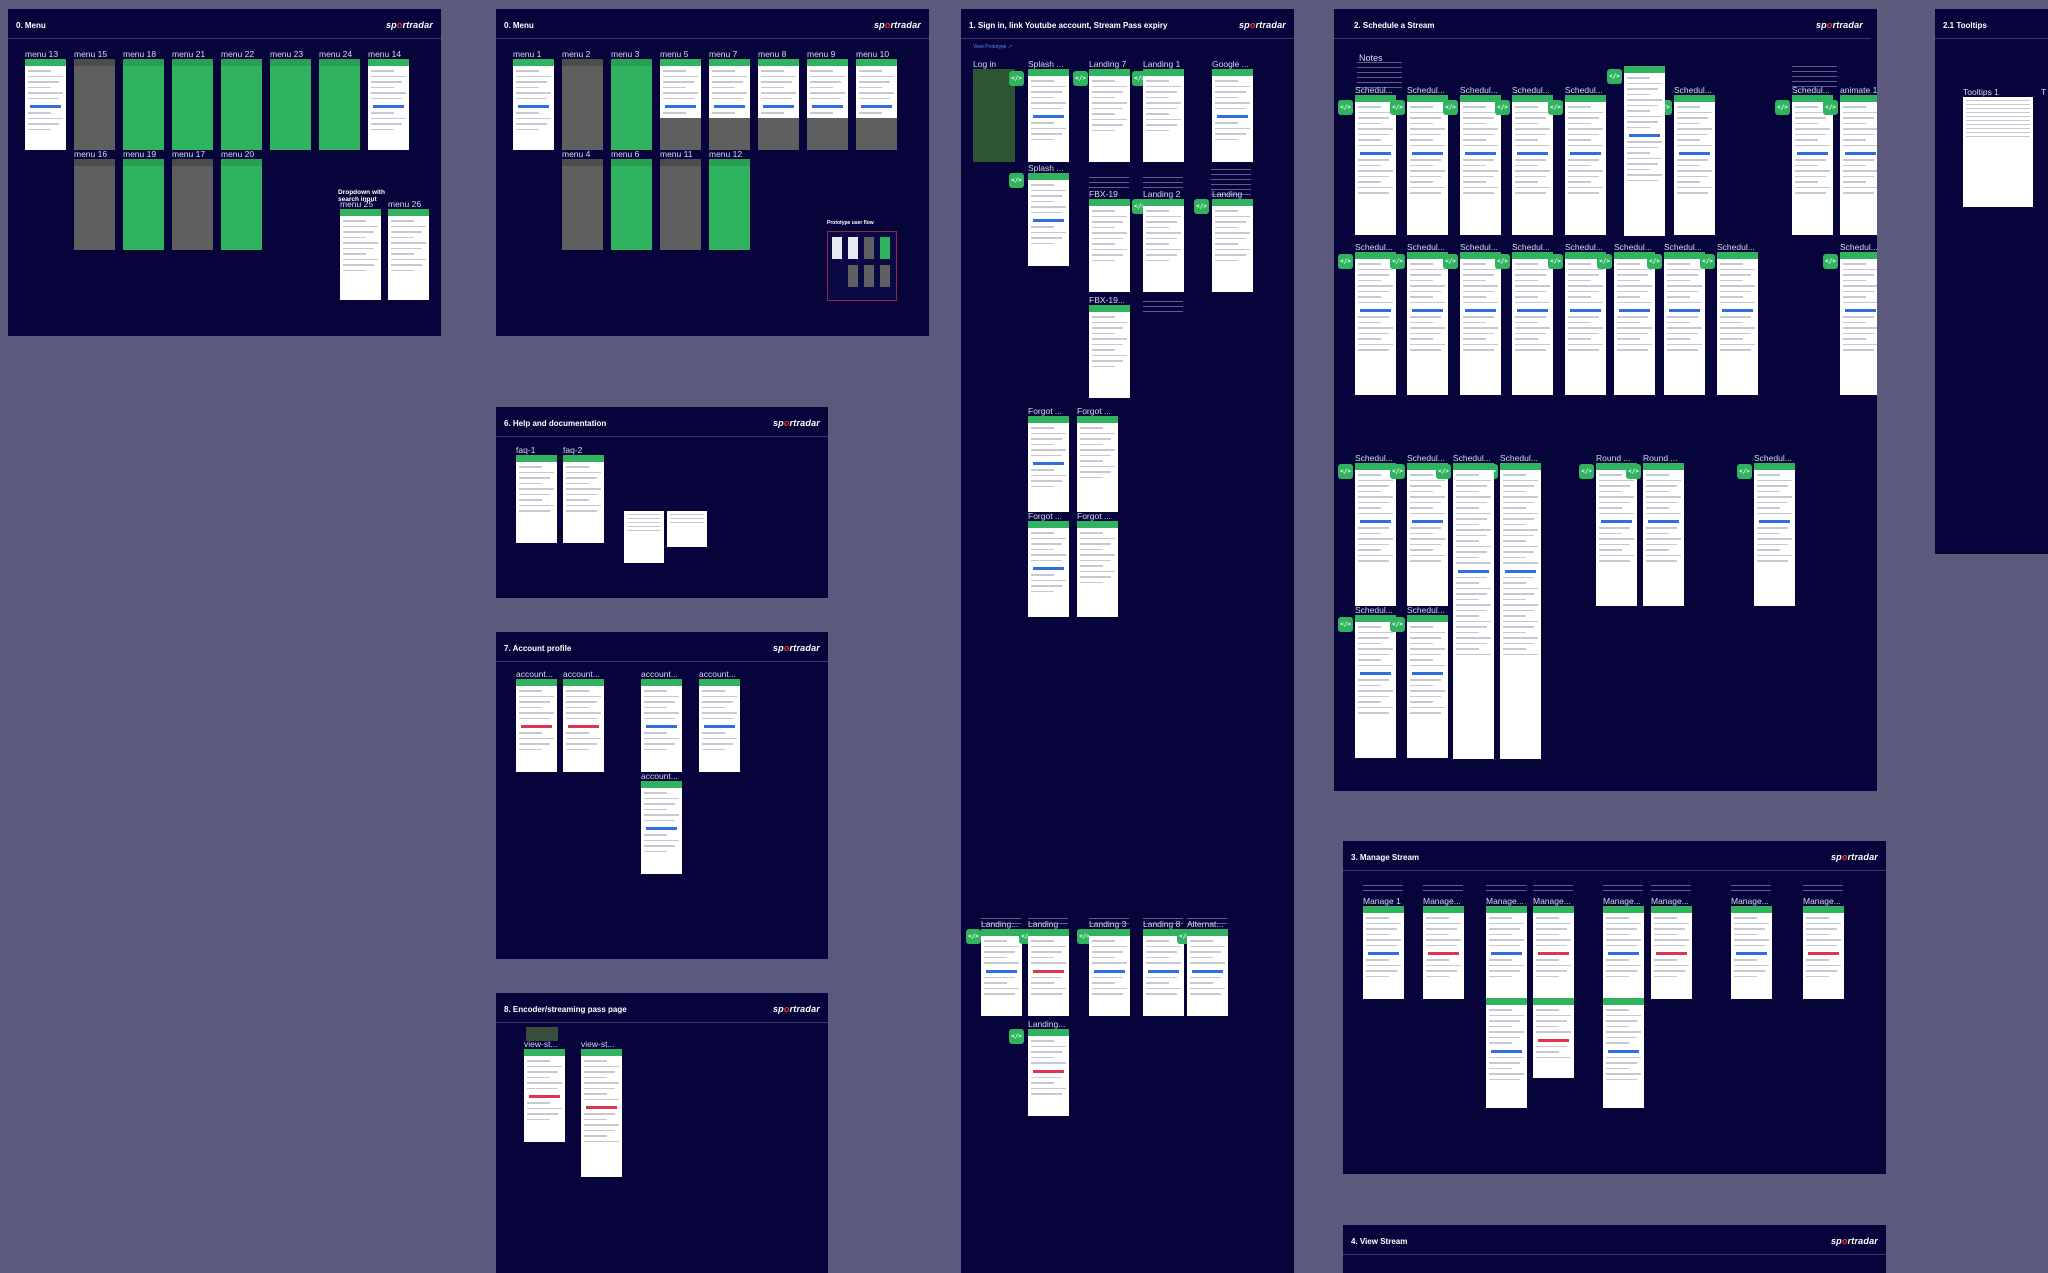 The width and height of the screenshot is (2048, 1273). What do you see at coordinates (583, 494) in the screenshot?
I see `screen-thumbnail: faq-2` at bounding box center [583, 494].